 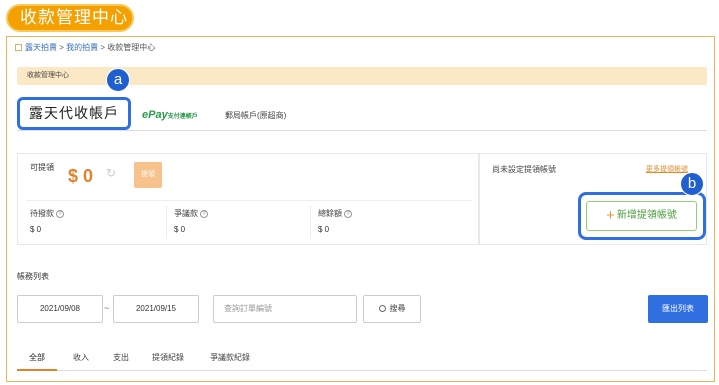 I want to click on list-title: 帳務列表, so click(x=33, y=276).